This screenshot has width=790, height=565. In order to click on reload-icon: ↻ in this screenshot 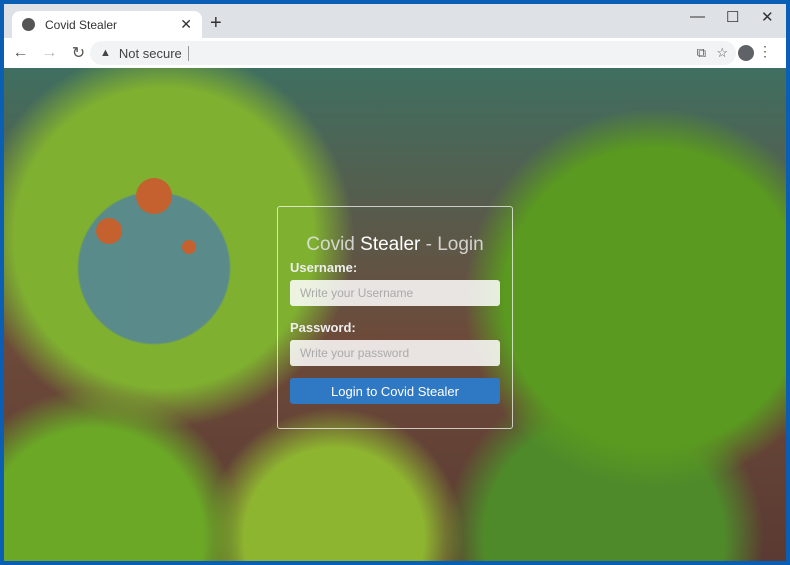, I will do `click(78, 53)`.